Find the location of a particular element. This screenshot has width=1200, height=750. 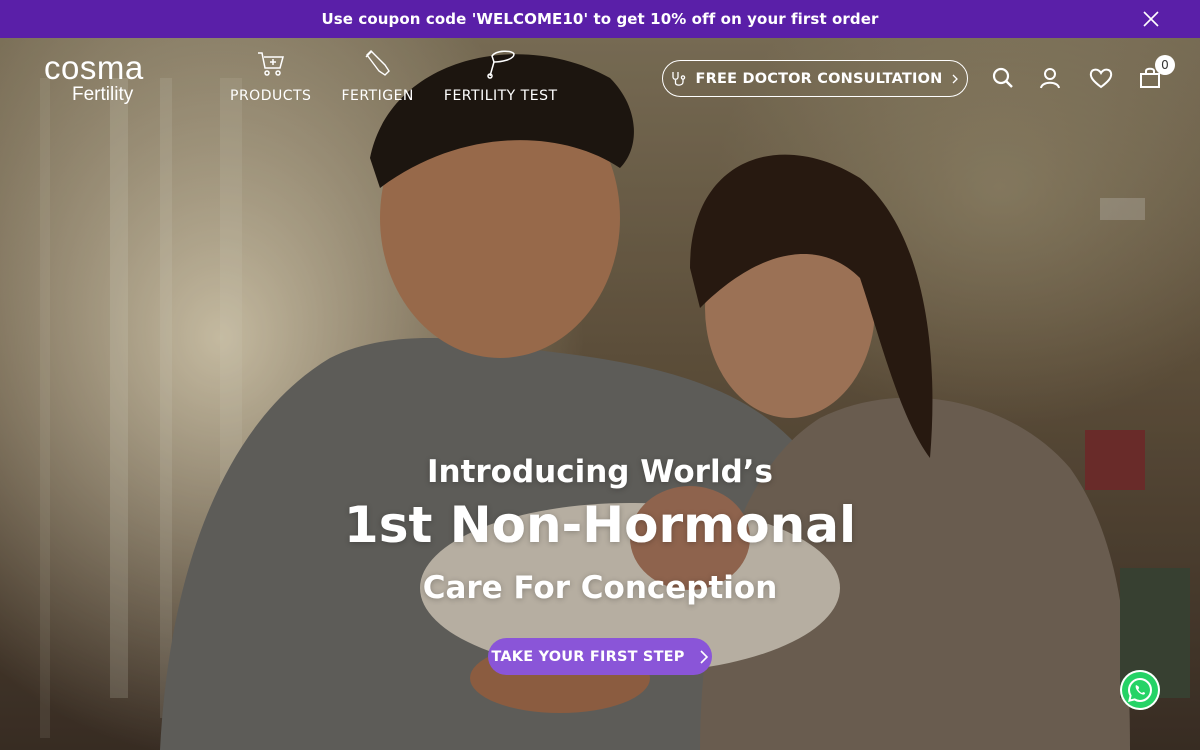

search-icon is located at coordinates (1003, 78).